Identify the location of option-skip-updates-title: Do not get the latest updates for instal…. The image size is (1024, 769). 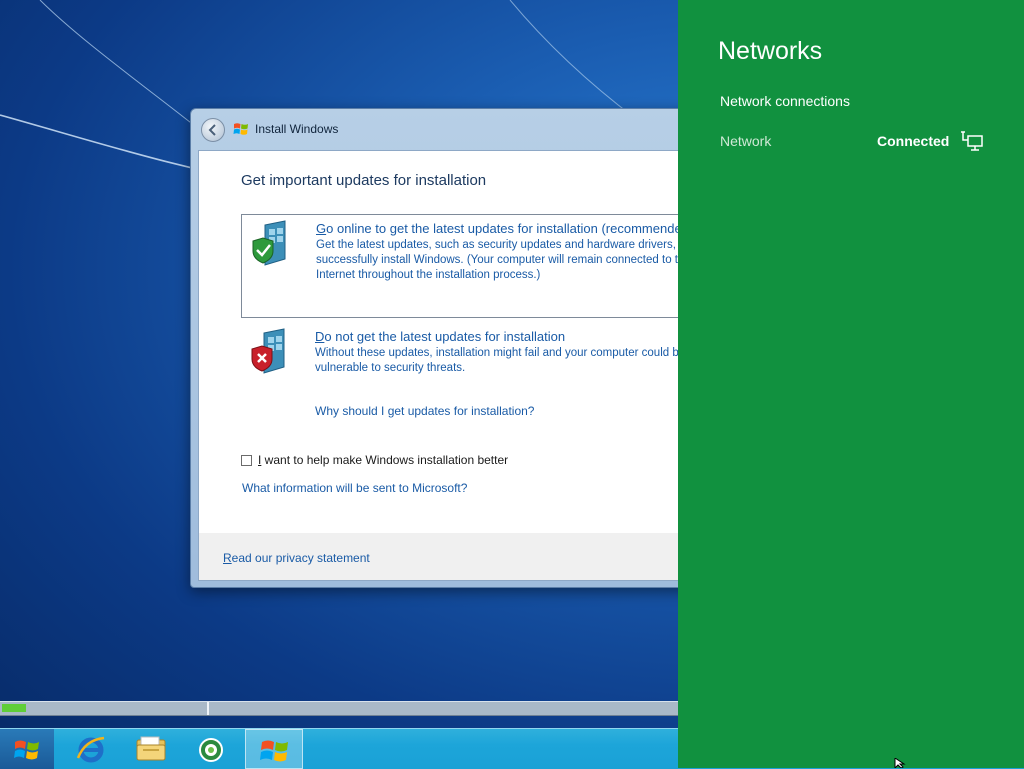
(440, 336).